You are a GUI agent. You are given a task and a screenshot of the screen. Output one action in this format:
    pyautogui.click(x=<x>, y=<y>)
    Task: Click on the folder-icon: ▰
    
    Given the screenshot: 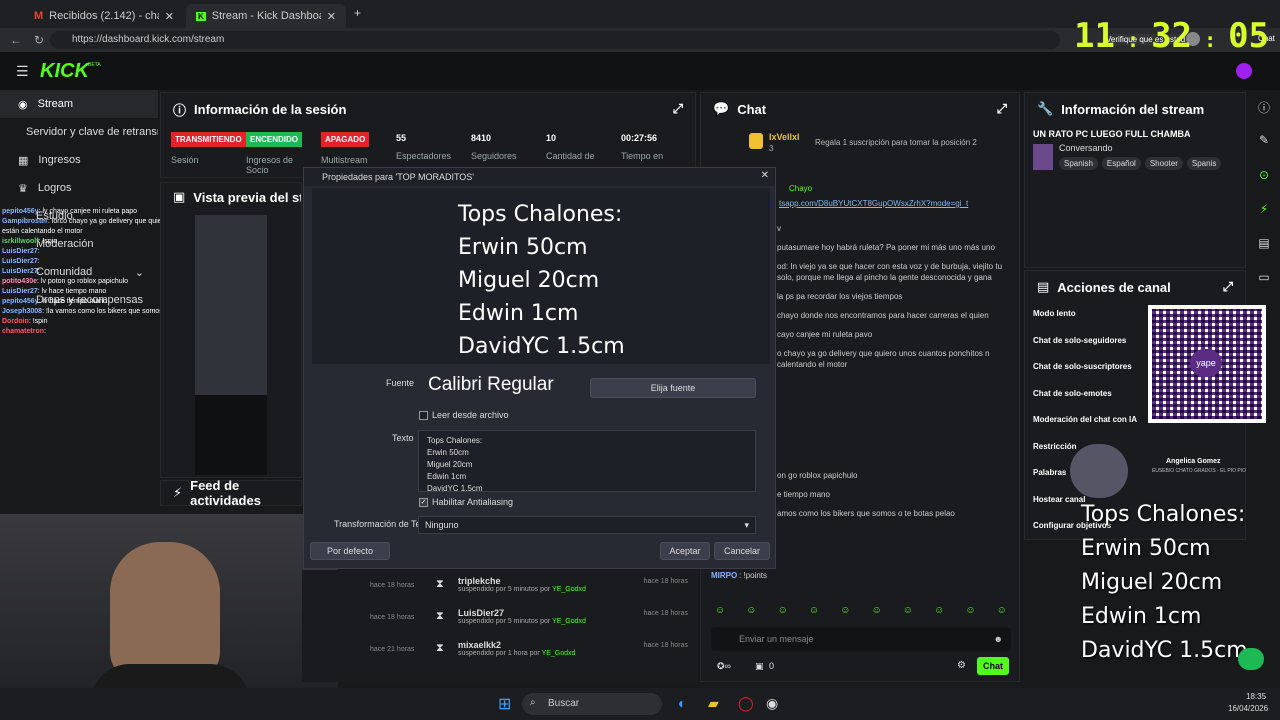 What is the action you would take?
    pyautogui.click(x=713, y=703)
    